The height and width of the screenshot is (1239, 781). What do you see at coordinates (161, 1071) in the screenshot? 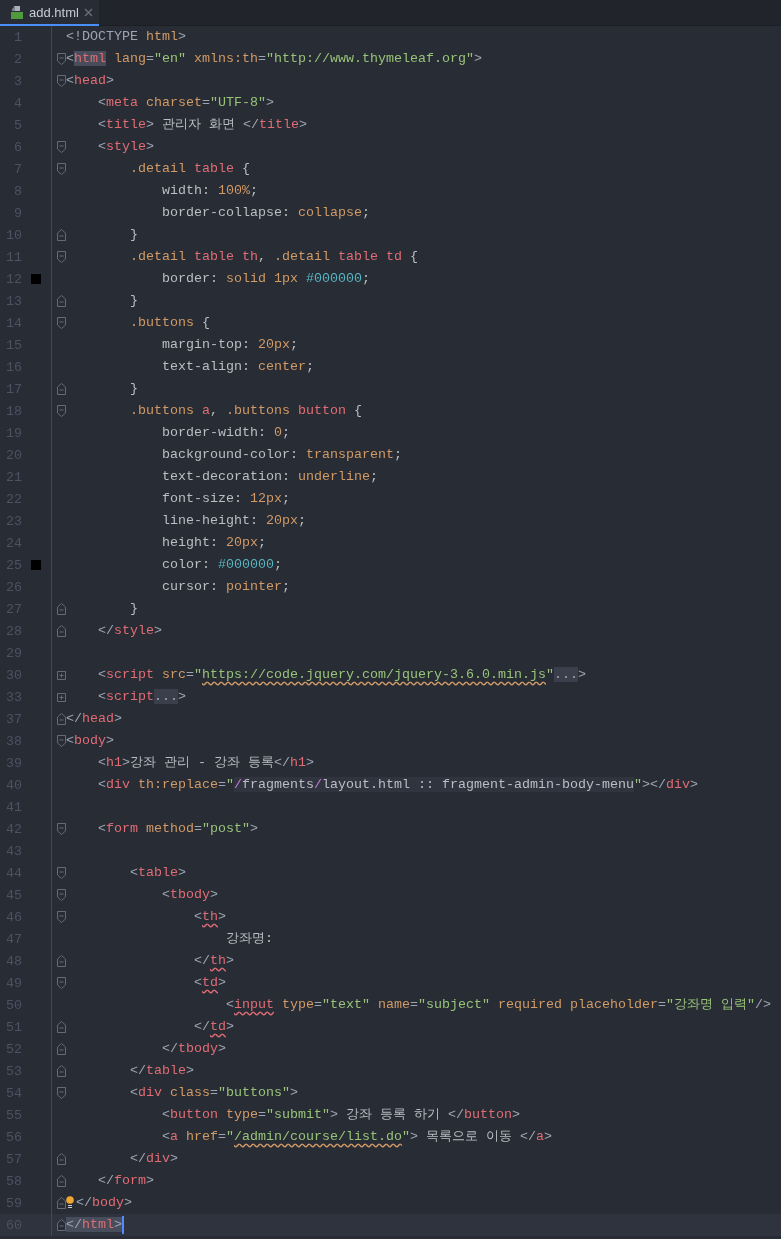
I see `code-line: </table>` at bounding box center [161, 1071].